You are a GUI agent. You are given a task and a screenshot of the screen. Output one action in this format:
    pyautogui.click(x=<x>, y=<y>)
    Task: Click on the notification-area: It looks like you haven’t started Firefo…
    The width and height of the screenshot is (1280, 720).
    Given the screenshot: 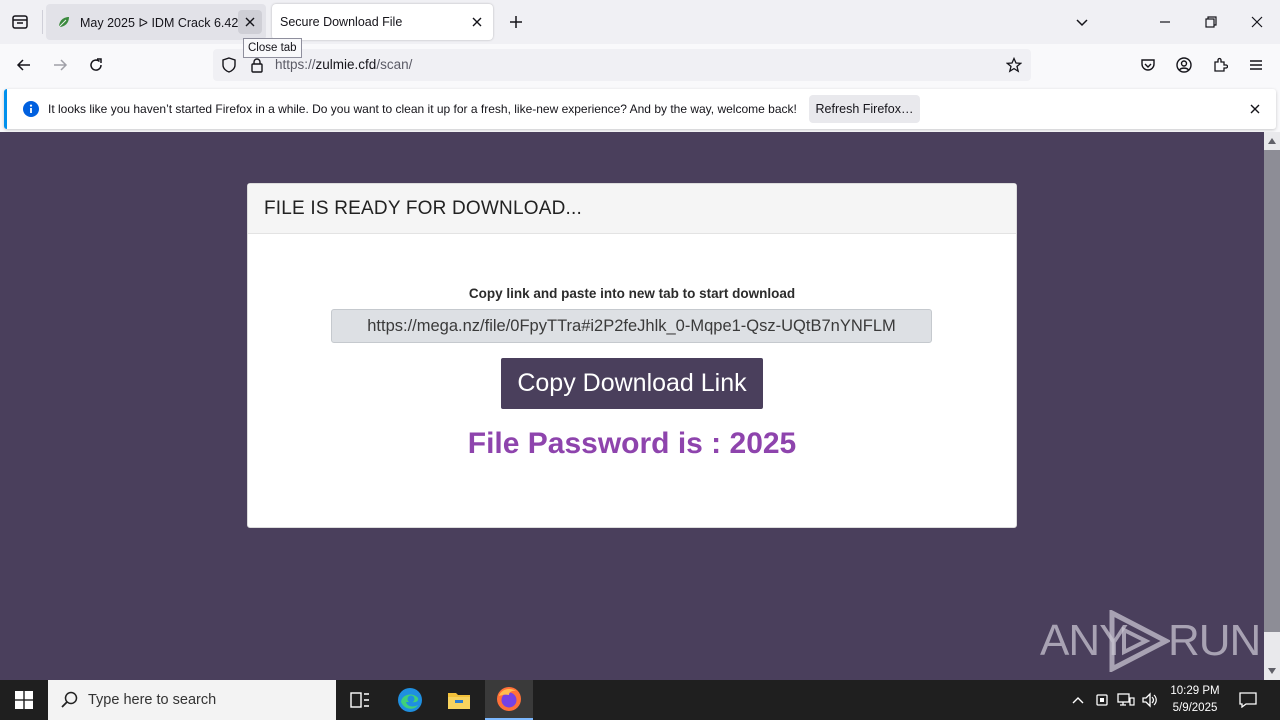 What is the action you would take?
    pyautogui.click(x=640, y=109)
    